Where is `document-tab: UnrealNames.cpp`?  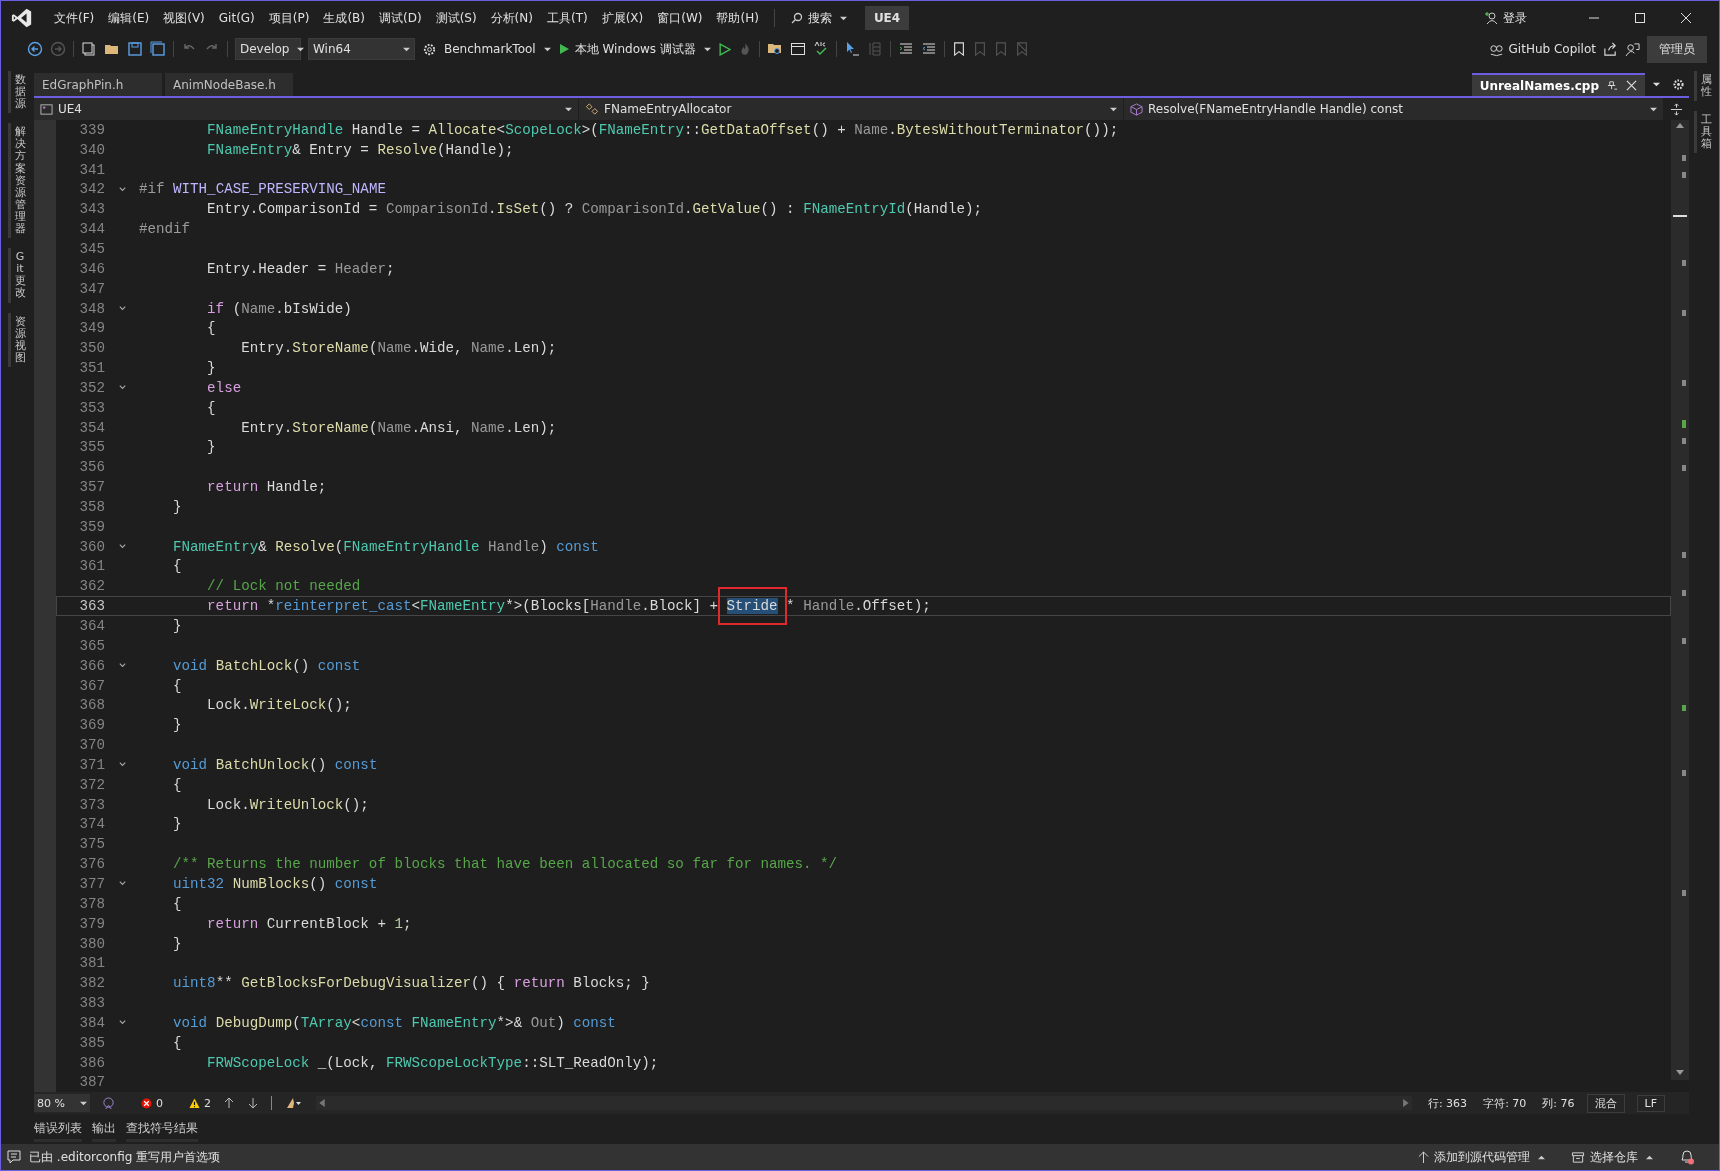 document-tab: UnrealNames.cpp is located at coordinates (1558, 84).